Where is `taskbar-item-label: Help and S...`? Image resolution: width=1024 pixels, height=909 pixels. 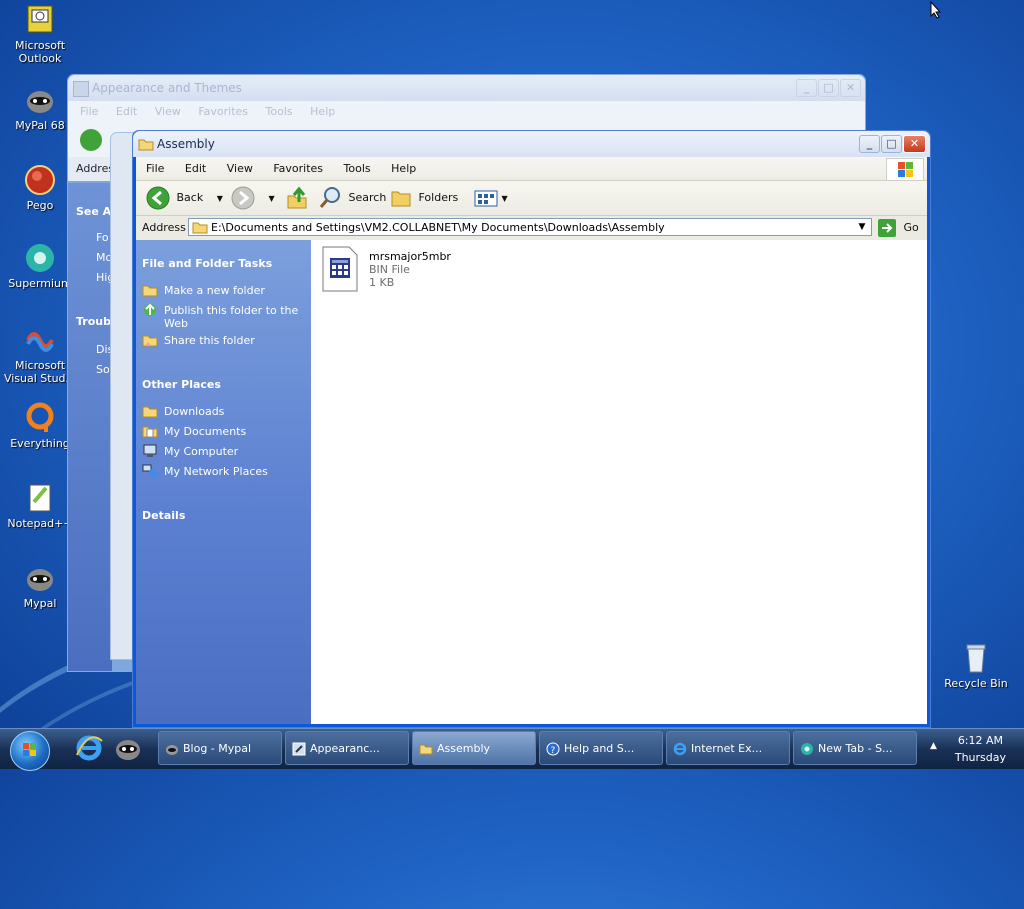
taskbar-item-label: Help and S... is located at coordinates (599, 748).